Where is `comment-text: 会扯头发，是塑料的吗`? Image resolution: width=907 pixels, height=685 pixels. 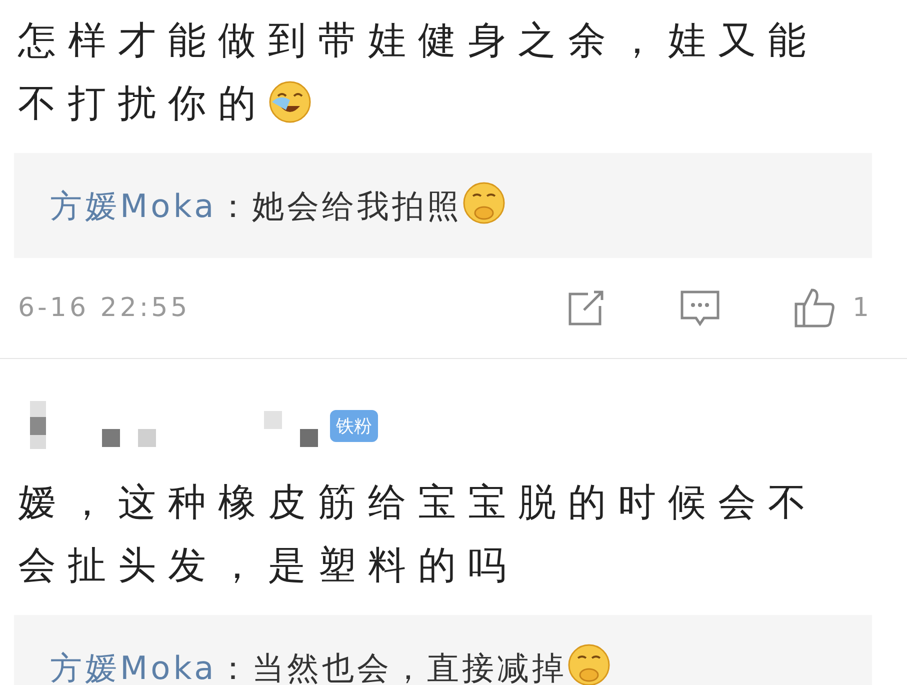 comment-text: 会扯头发，是塑料的吗 is located at coordinates (268, 565).